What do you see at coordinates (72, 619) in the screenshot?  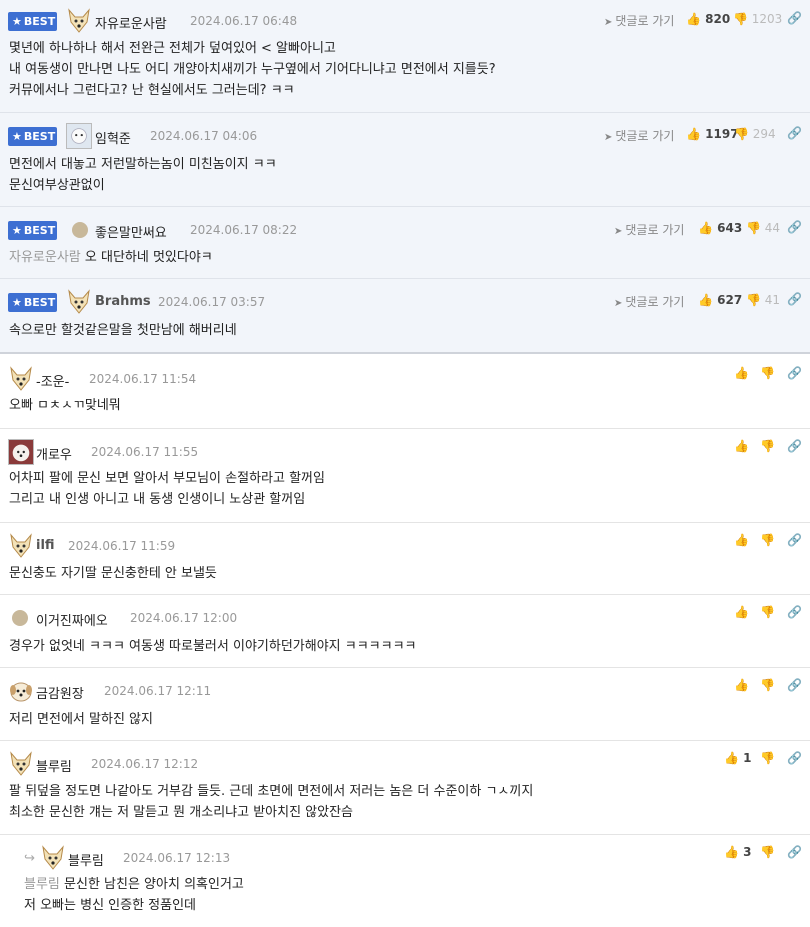 I see `nickname: 이거진짜에오` at bounding box center [72, 619].